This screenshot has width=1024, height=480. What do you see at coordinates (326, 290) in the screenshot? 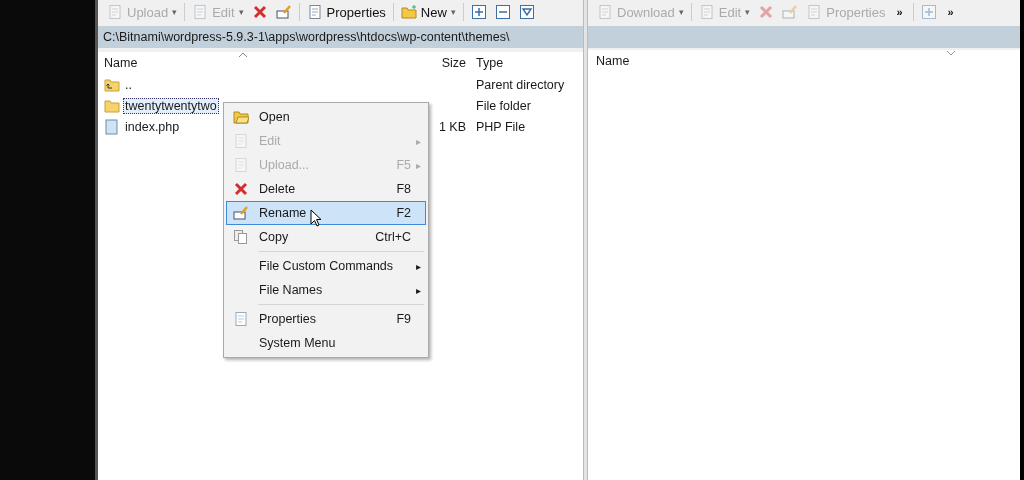
I see `menu-item: File Names ▸` at bounding box center [326, 290].